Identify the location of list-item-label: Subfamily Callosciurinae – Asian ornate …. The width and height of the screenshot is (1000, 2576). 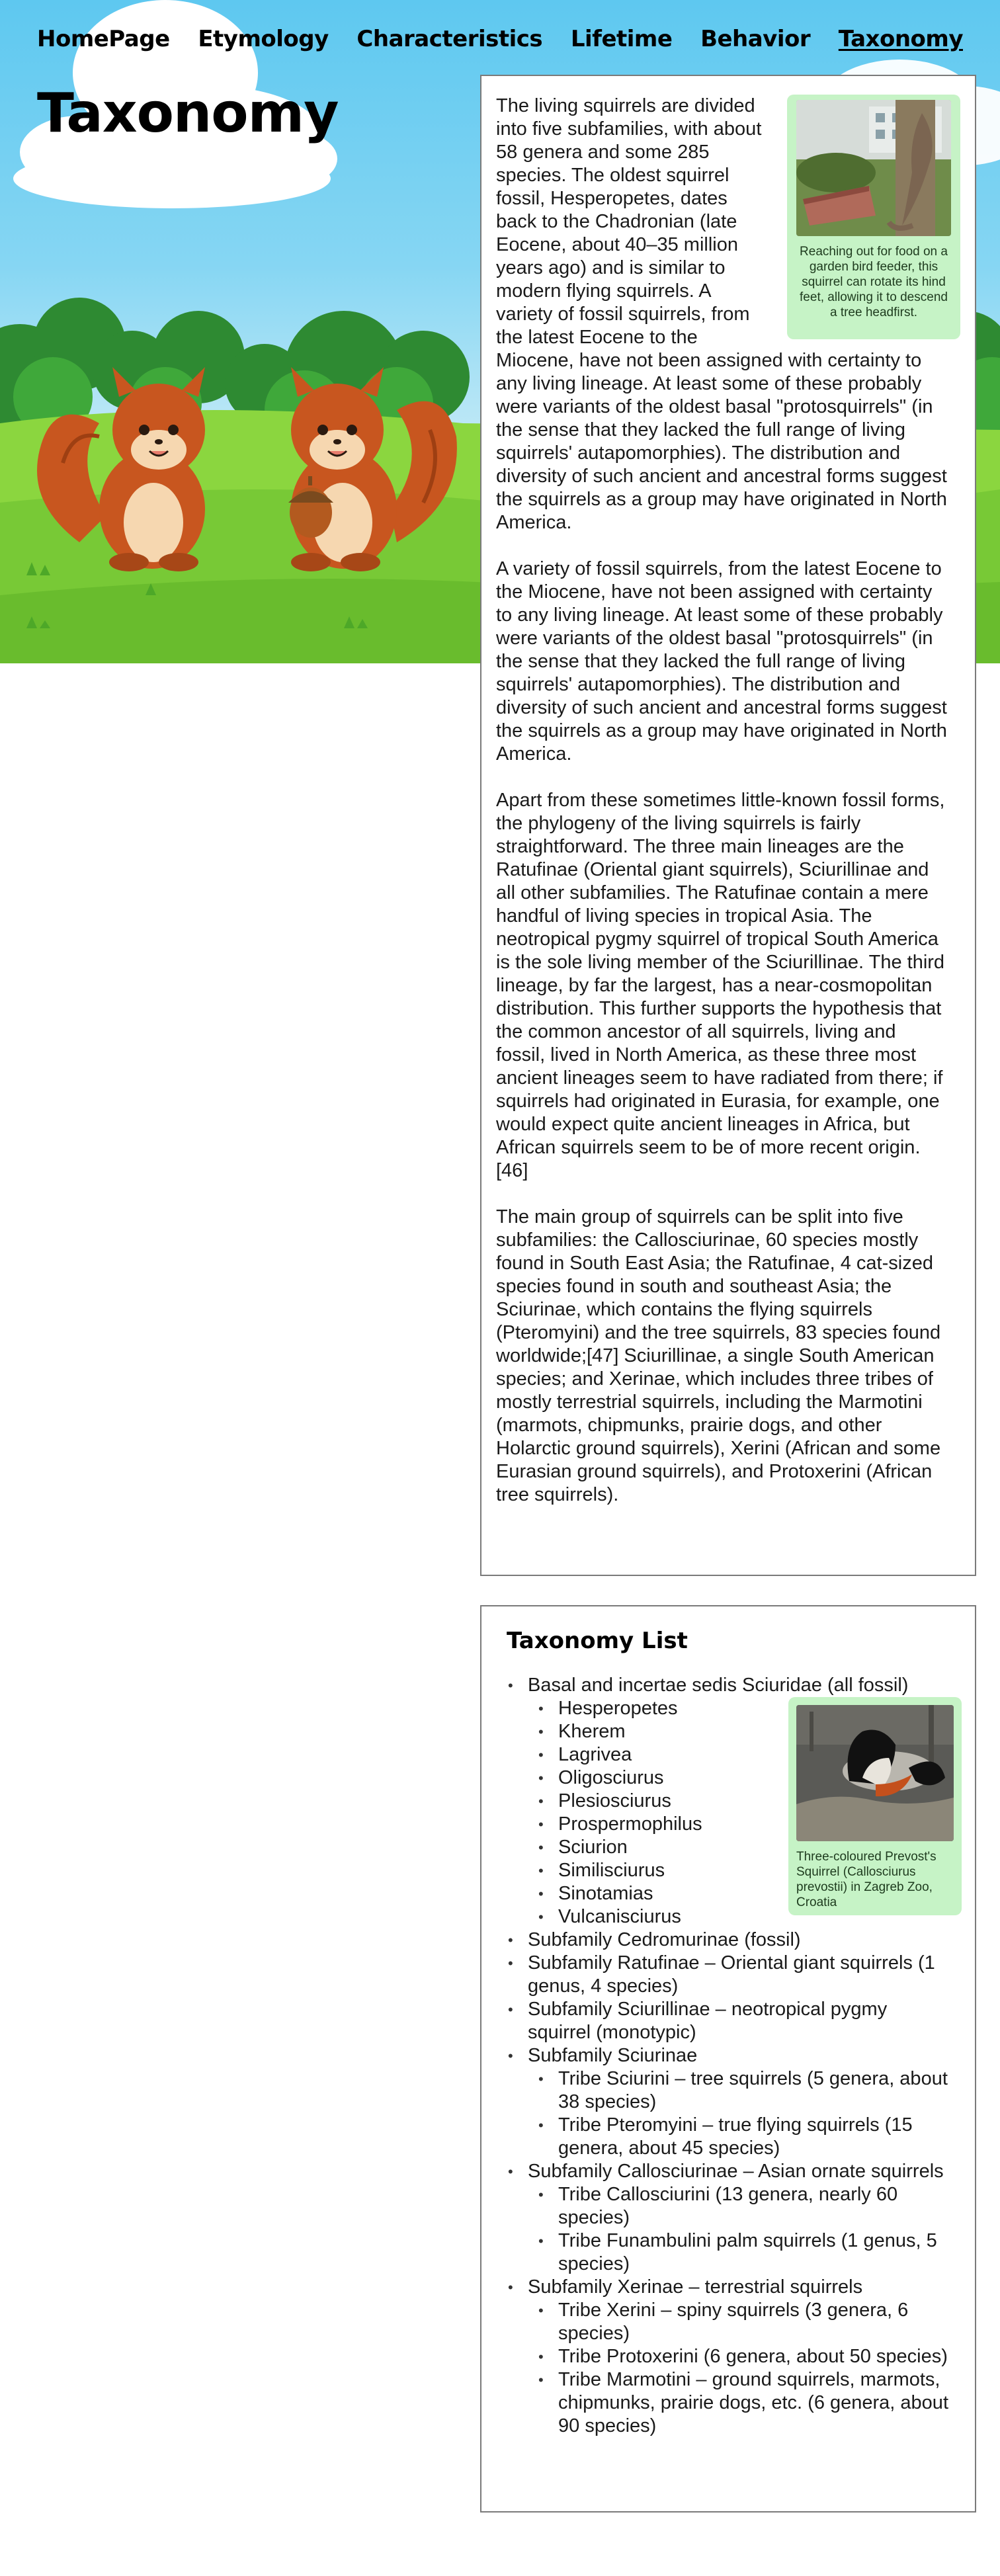
(736, 2171).